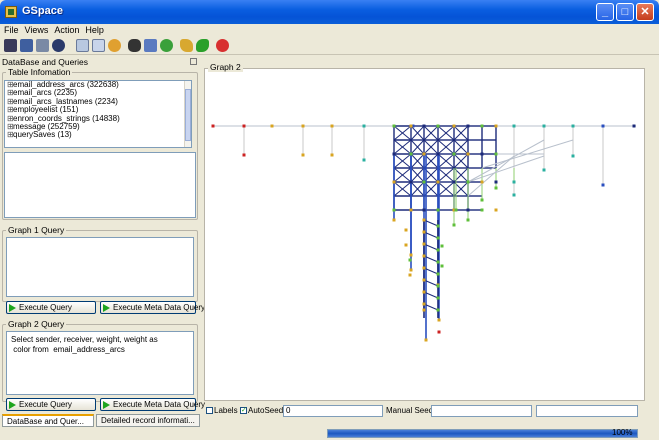  Describe the element at coordinates (10, 45) in the screenshot. I see `open-icon` at that location.